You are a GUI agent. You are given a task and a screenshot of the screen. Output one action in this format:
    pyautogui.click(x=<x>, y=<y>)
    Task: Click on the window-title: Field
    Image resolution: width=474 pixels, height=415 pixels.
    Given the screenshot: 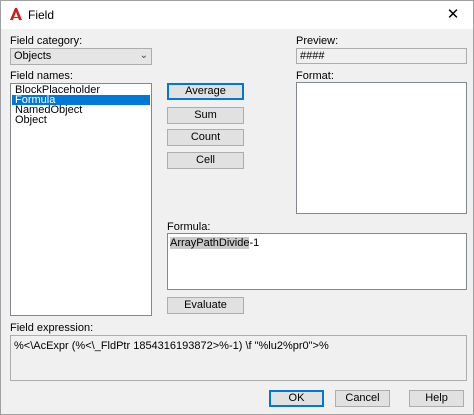 What is the action you would take?
    pyautogui.click(x=41, y=15)
    